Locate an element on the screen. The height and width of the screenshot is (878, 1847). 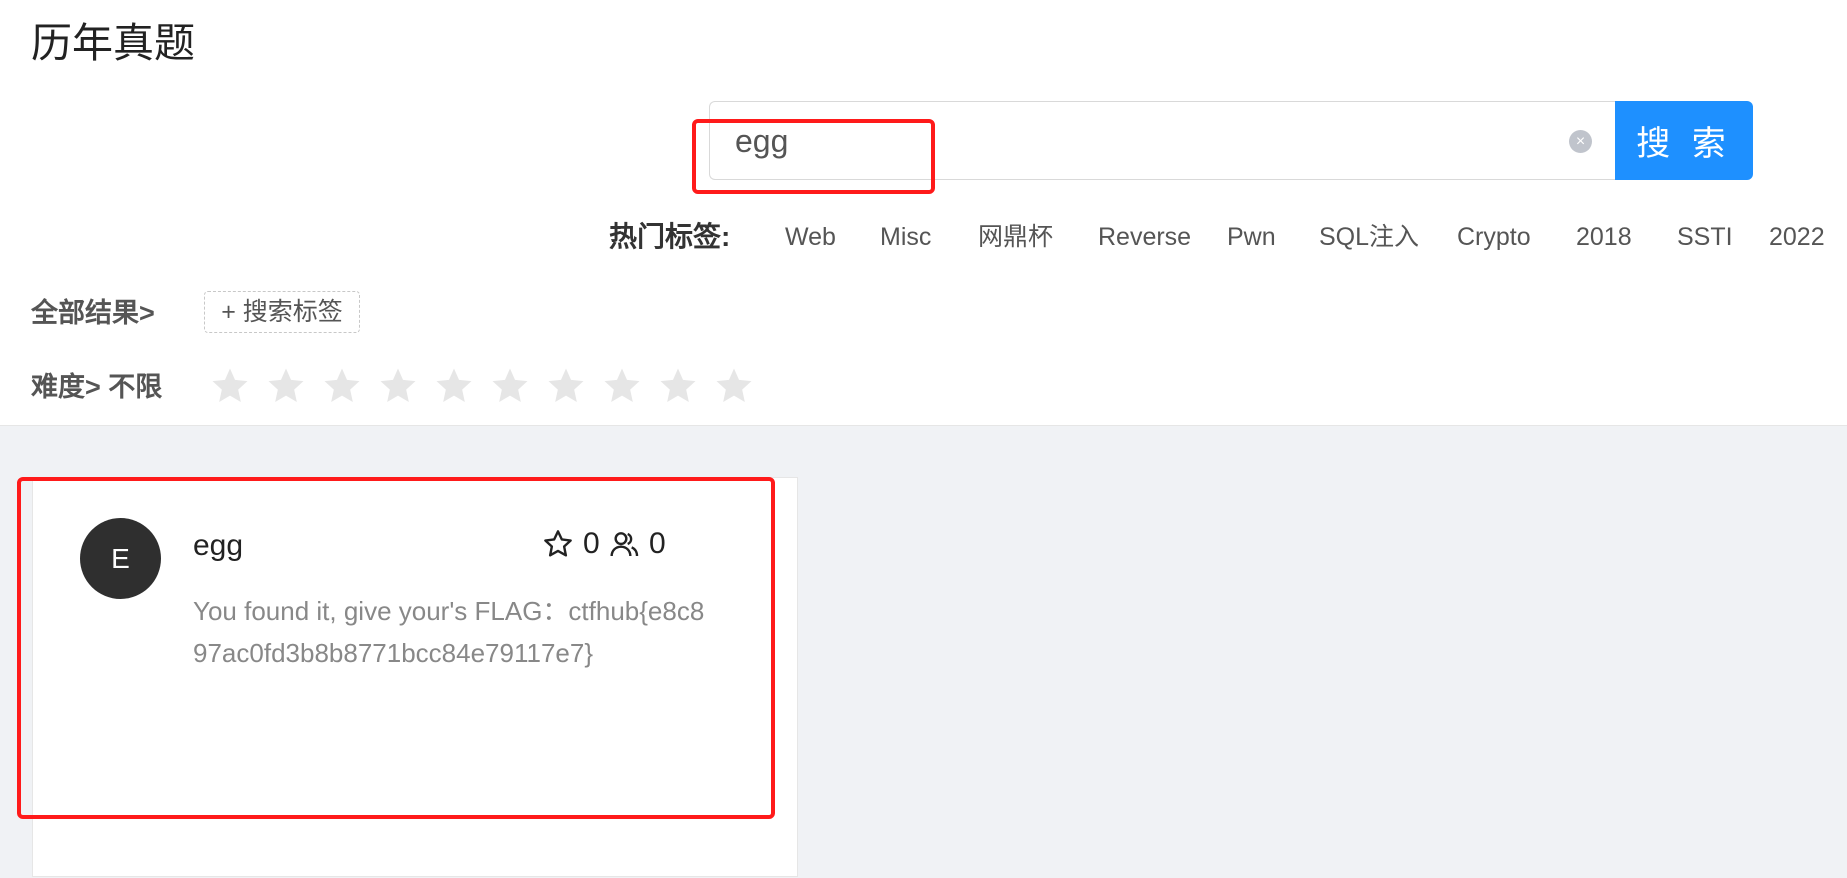
result-solver-count: 0 is located at coordinates (657, 543).